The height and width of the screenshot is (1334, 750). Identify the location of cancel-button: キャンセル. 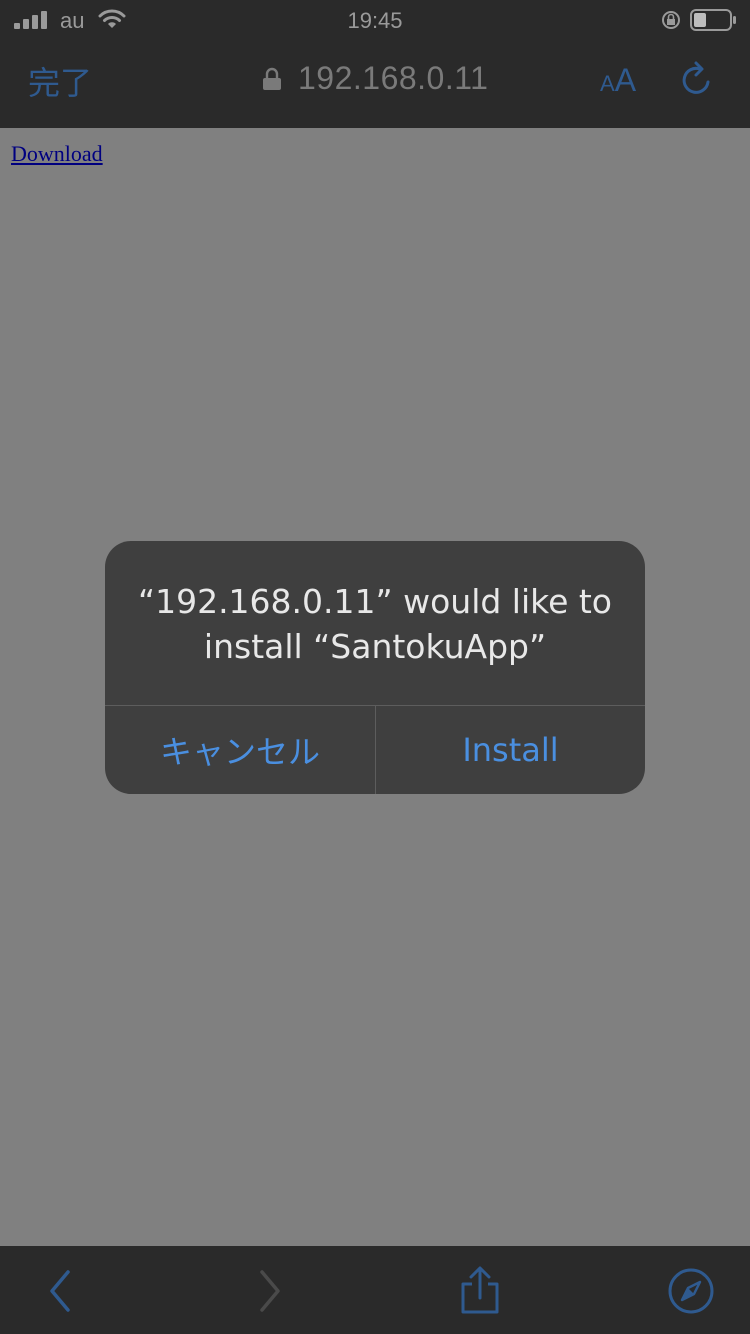
(240, 750).